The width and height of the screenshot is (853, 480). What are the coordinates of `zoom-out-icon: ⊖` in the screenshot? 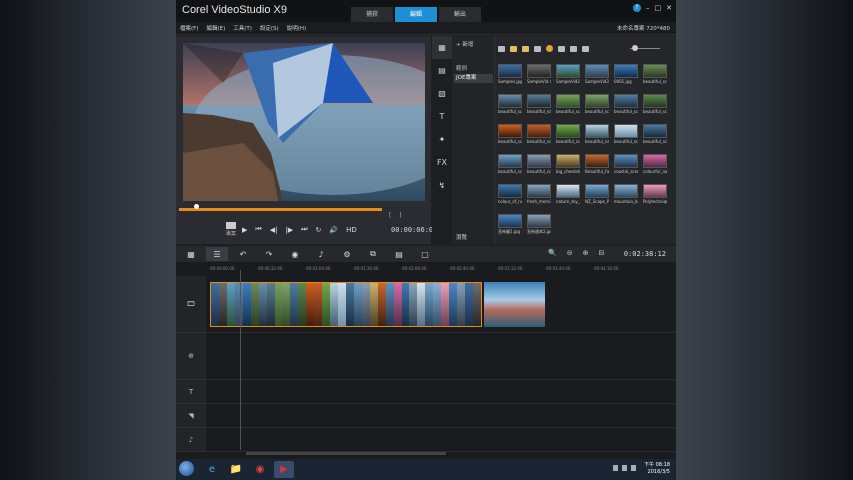 It's located at (570, 253).